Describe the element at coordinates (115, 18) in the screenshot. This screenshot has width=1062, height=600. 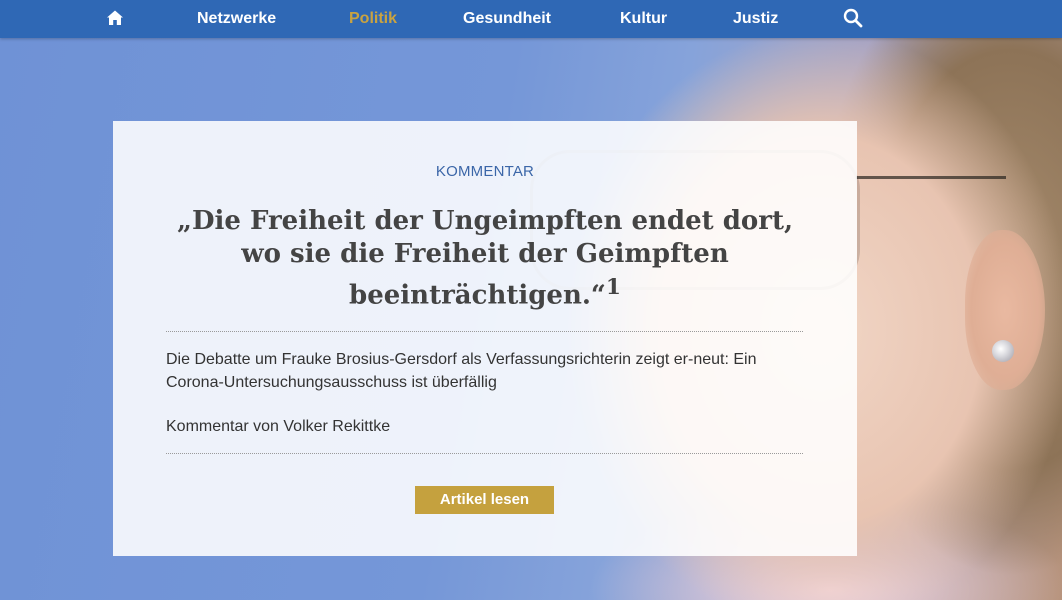
I see `home-icon` at that location.